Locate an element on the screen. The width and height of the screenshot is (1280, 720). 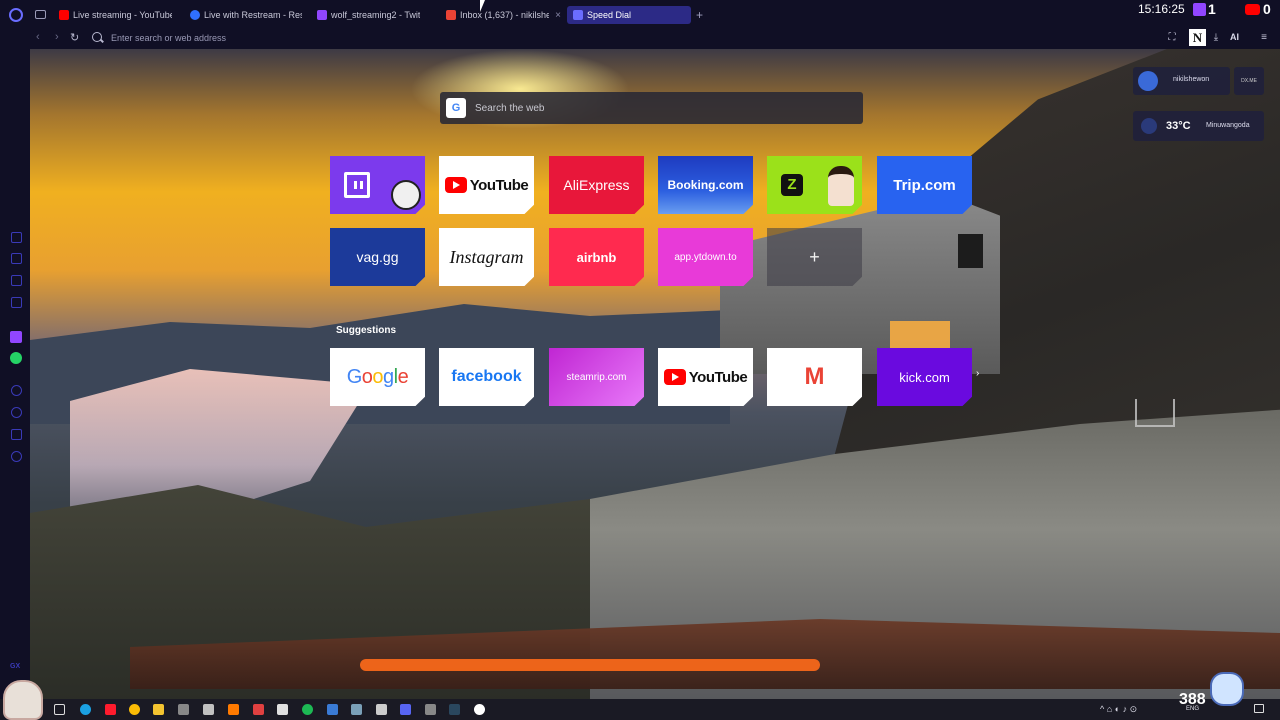
language-indicator: ENG is located at coordinates (1192, 709).